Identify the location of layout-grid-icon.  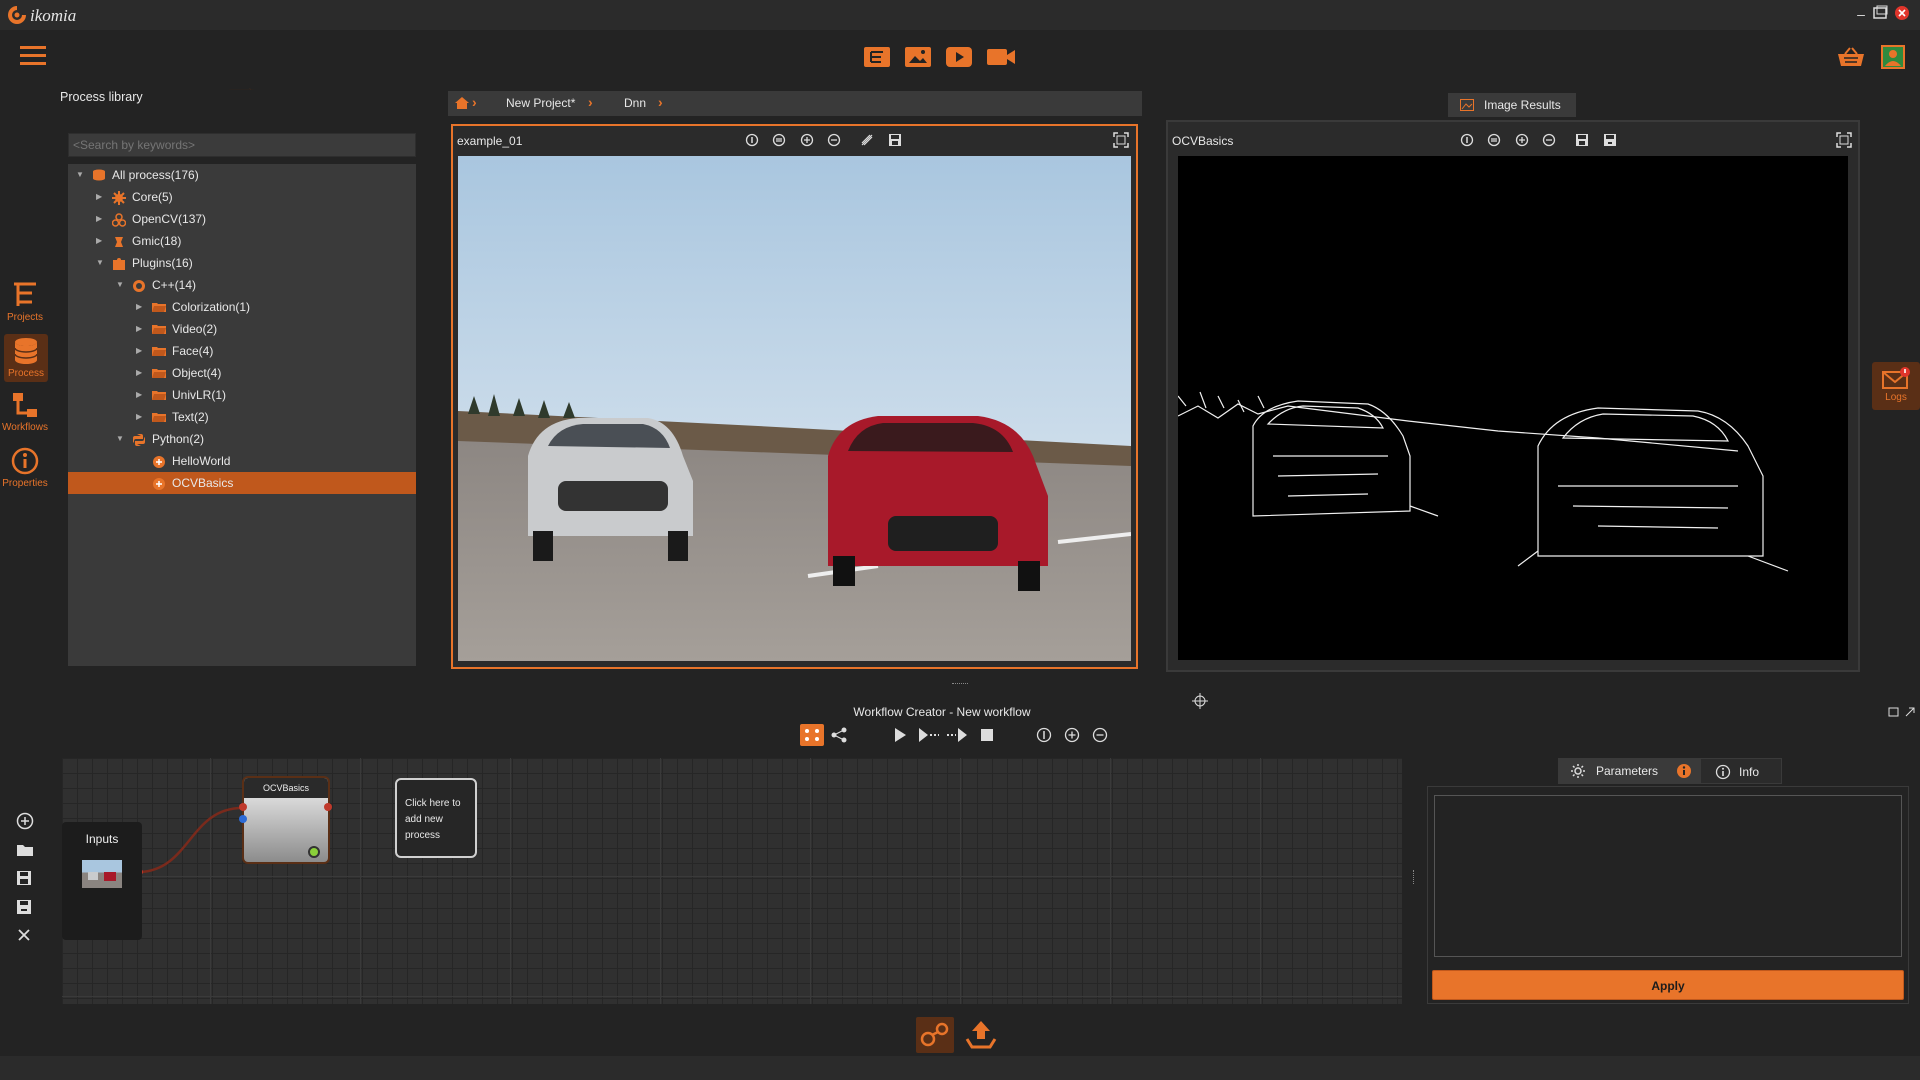
(812, 735).